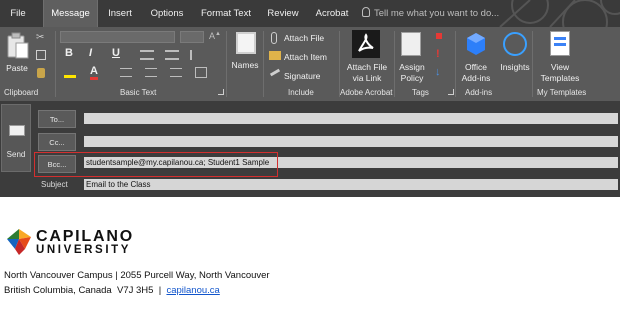 This screenshot has width=620, height=325. Describe the element at coordinates (226, 13) in the screenshot. I see `tab-format-text: Format Text` at that location.